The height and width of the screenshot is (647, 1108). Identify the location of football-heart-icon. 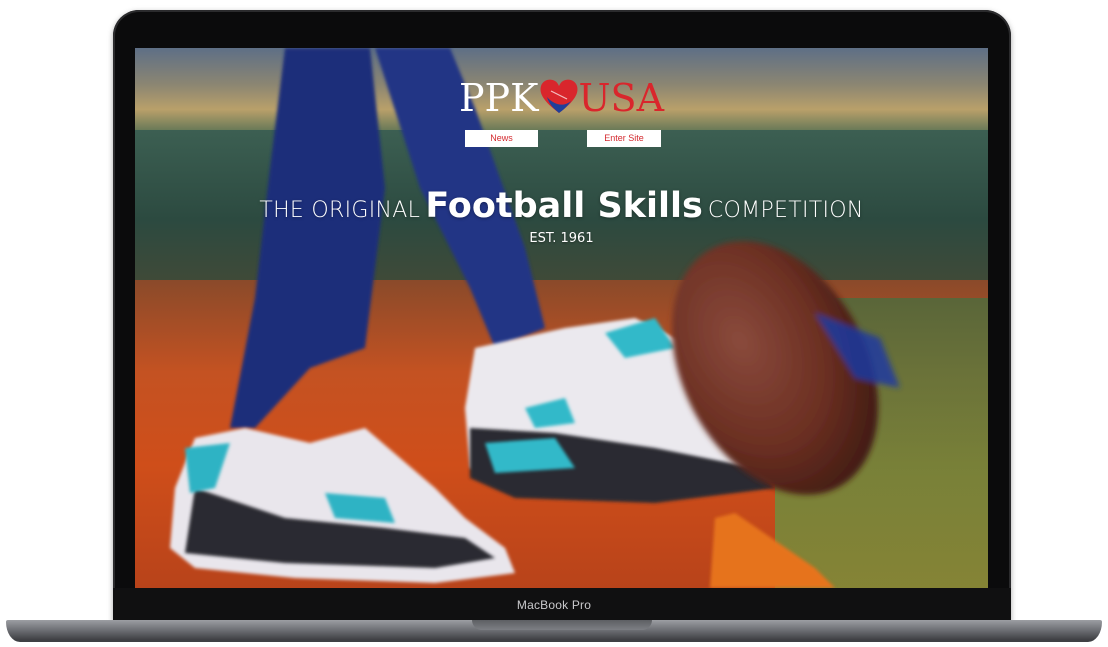
(559, 96).